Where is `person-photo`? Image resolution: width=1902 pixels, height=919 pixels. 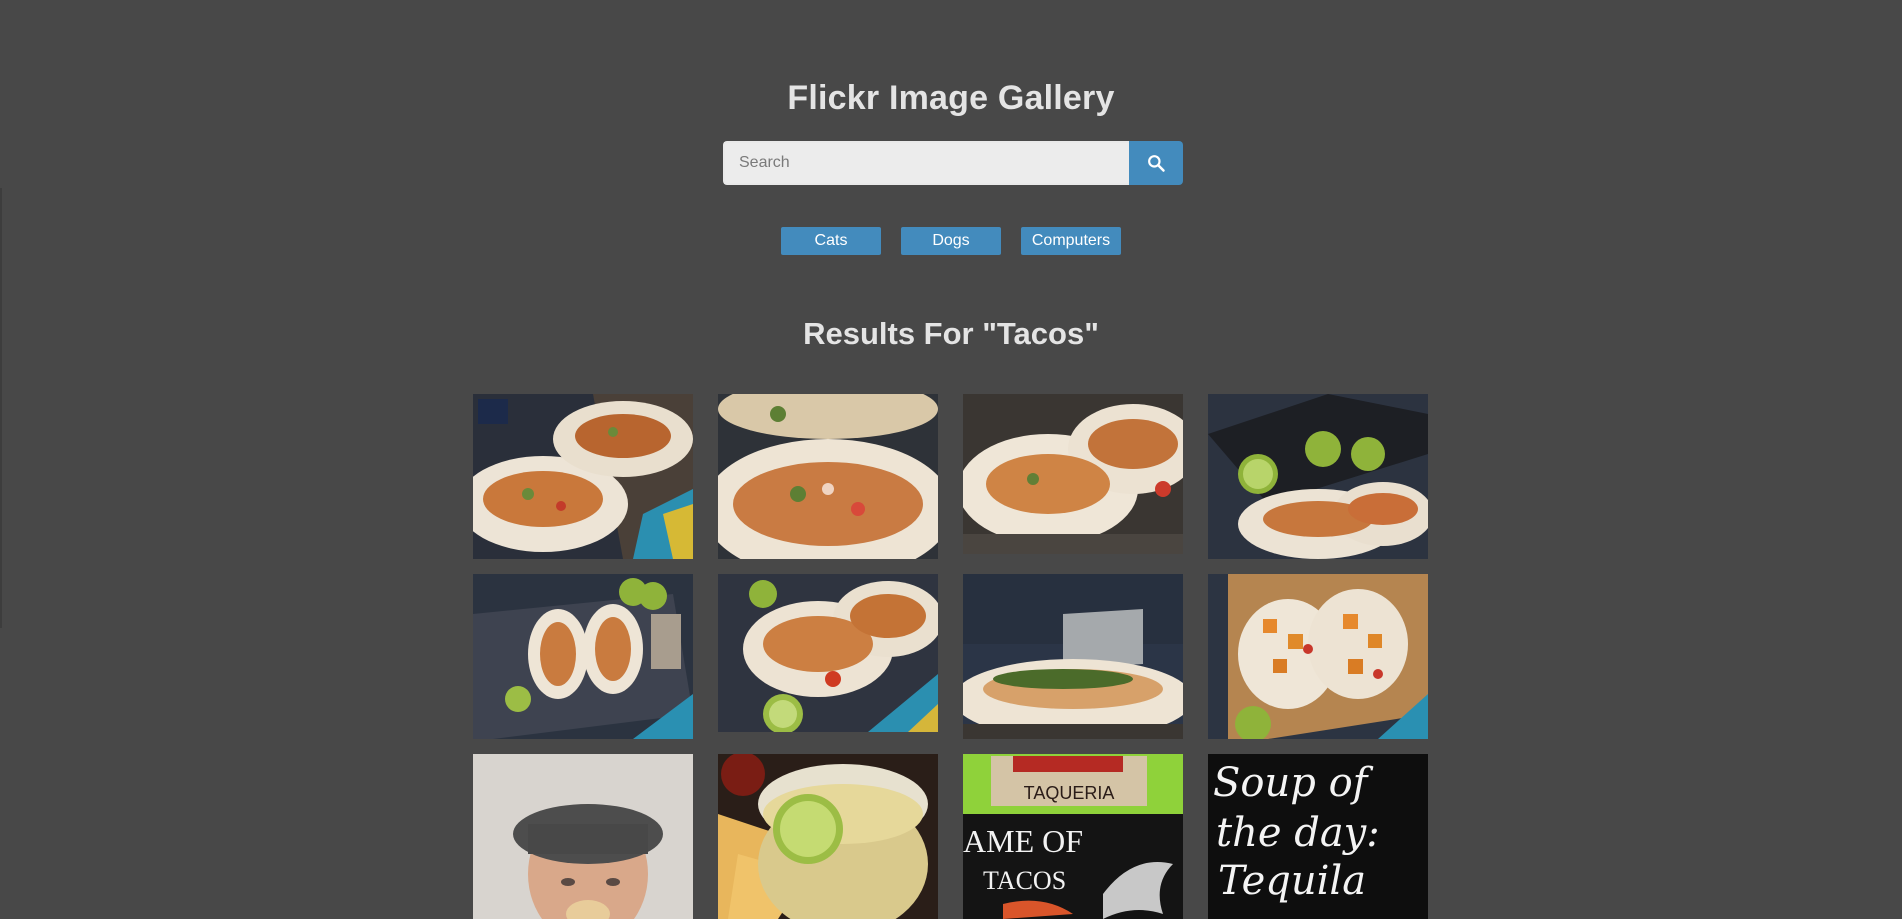 person-photo is located at coordinates (583, 836).